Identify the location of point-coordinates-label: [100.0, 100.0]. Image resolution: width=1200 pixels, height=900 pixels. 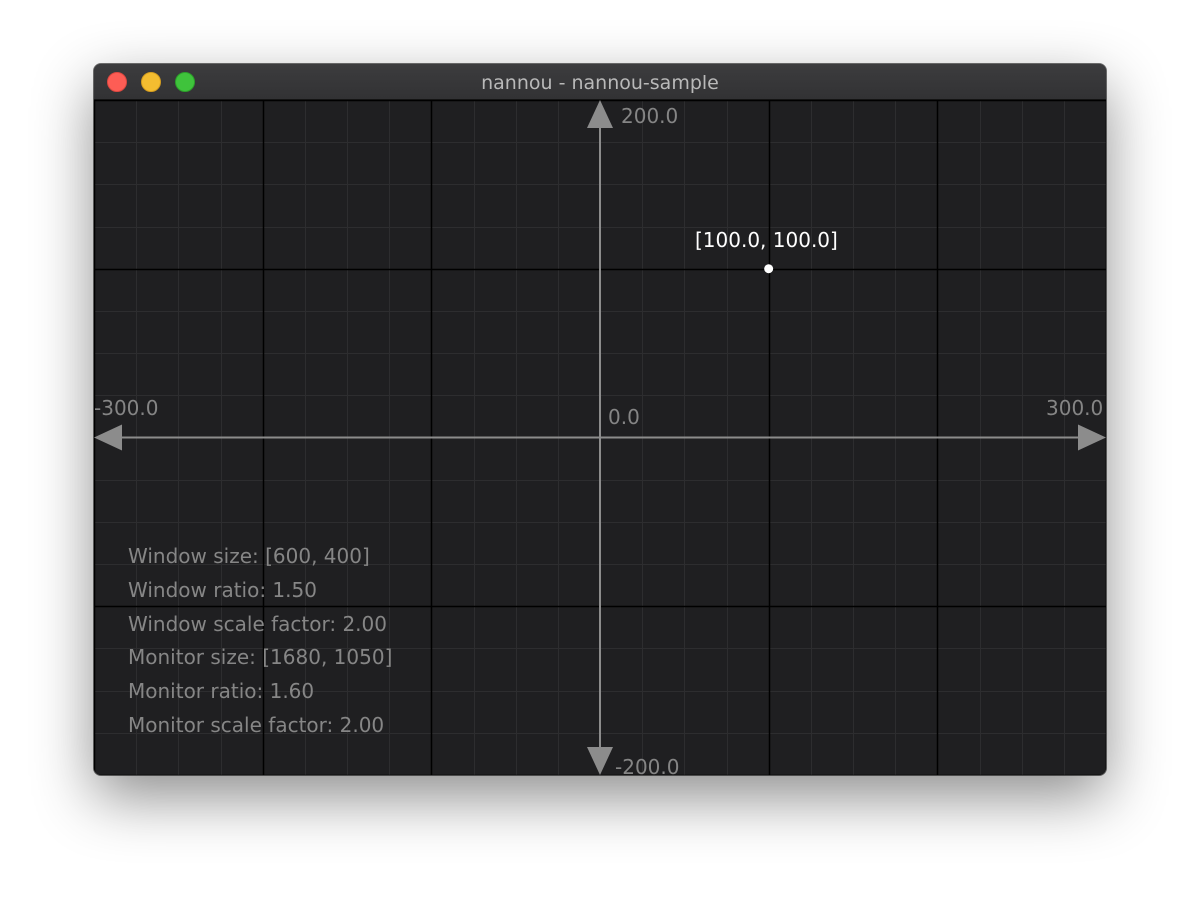
(766, 240).